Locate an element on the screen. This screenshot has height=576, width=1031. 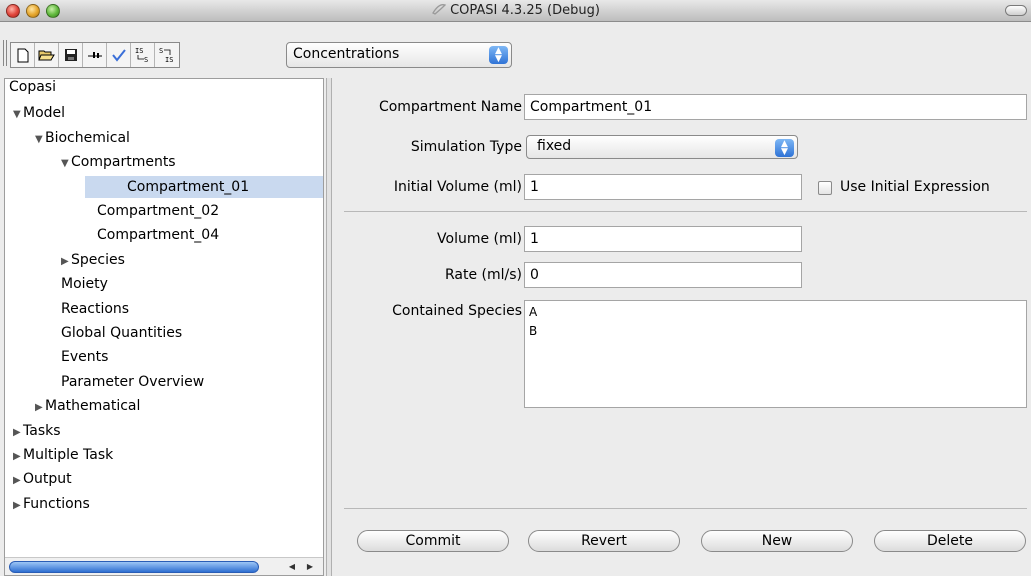
open-file-button is located at coordinates (47, 55).